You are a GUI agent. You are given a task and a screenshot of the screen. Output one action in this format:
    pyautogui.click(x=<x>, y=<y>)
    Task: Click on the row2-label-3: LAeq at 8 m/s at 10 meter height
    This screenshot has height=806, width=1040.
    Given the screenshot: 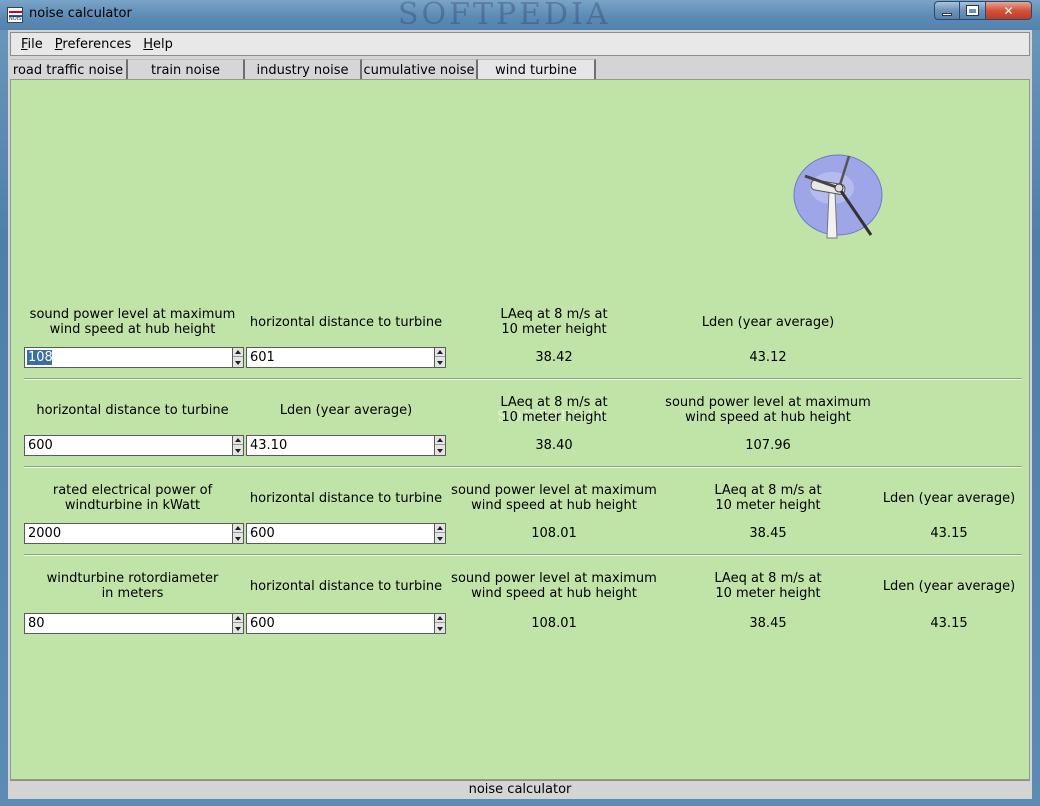 What is the action you would take?
    pyautogui.click(x=554, y=410)
    